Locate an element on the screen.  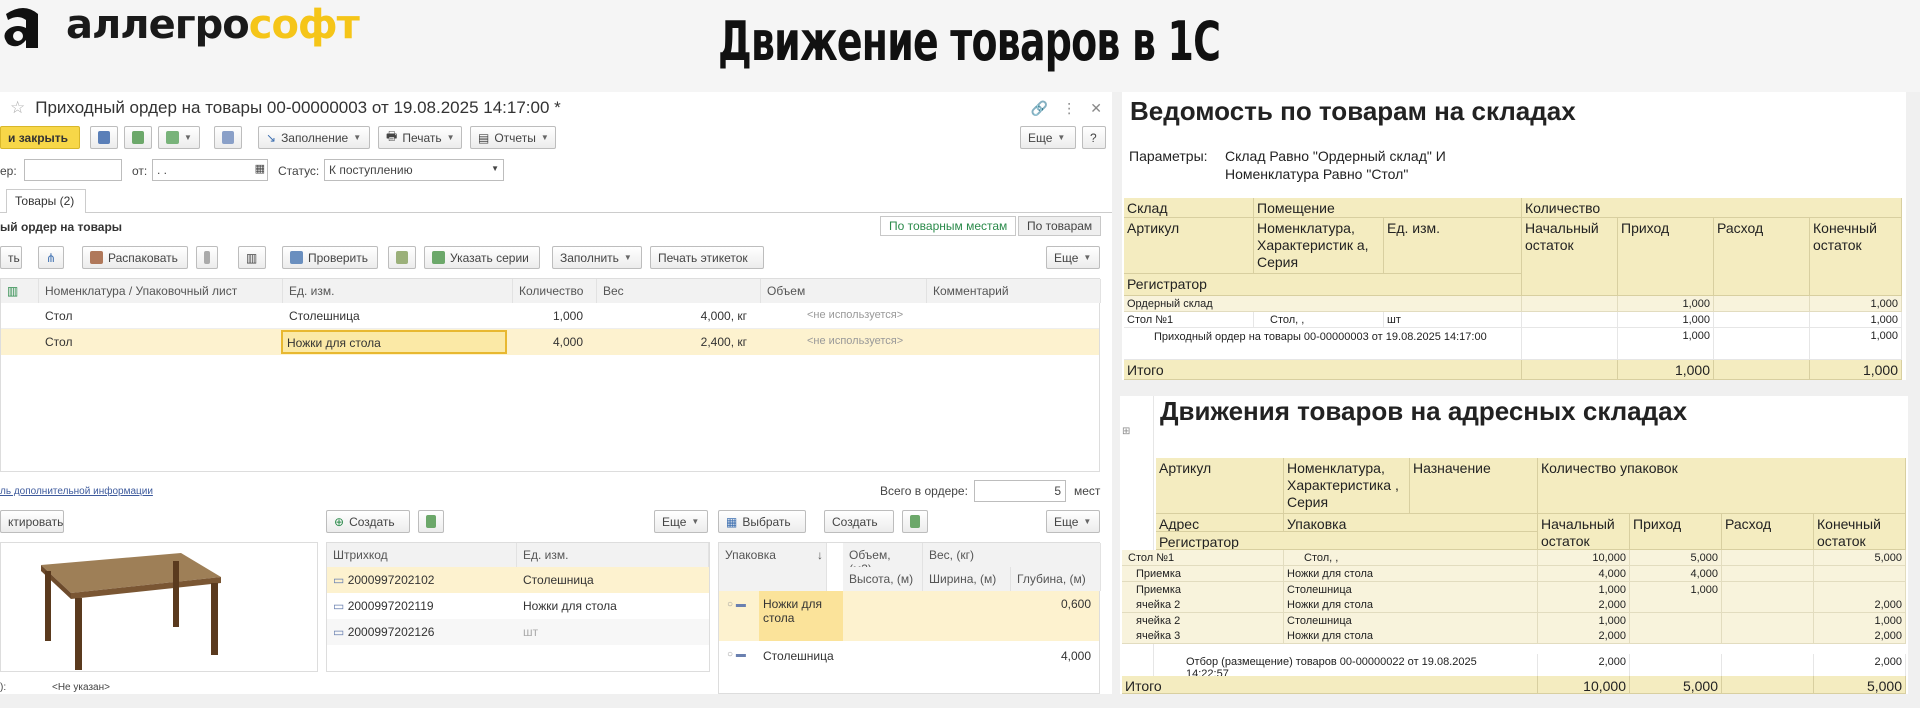
more-vert-icon: ⋮ is located at coordinates (1069, 108).